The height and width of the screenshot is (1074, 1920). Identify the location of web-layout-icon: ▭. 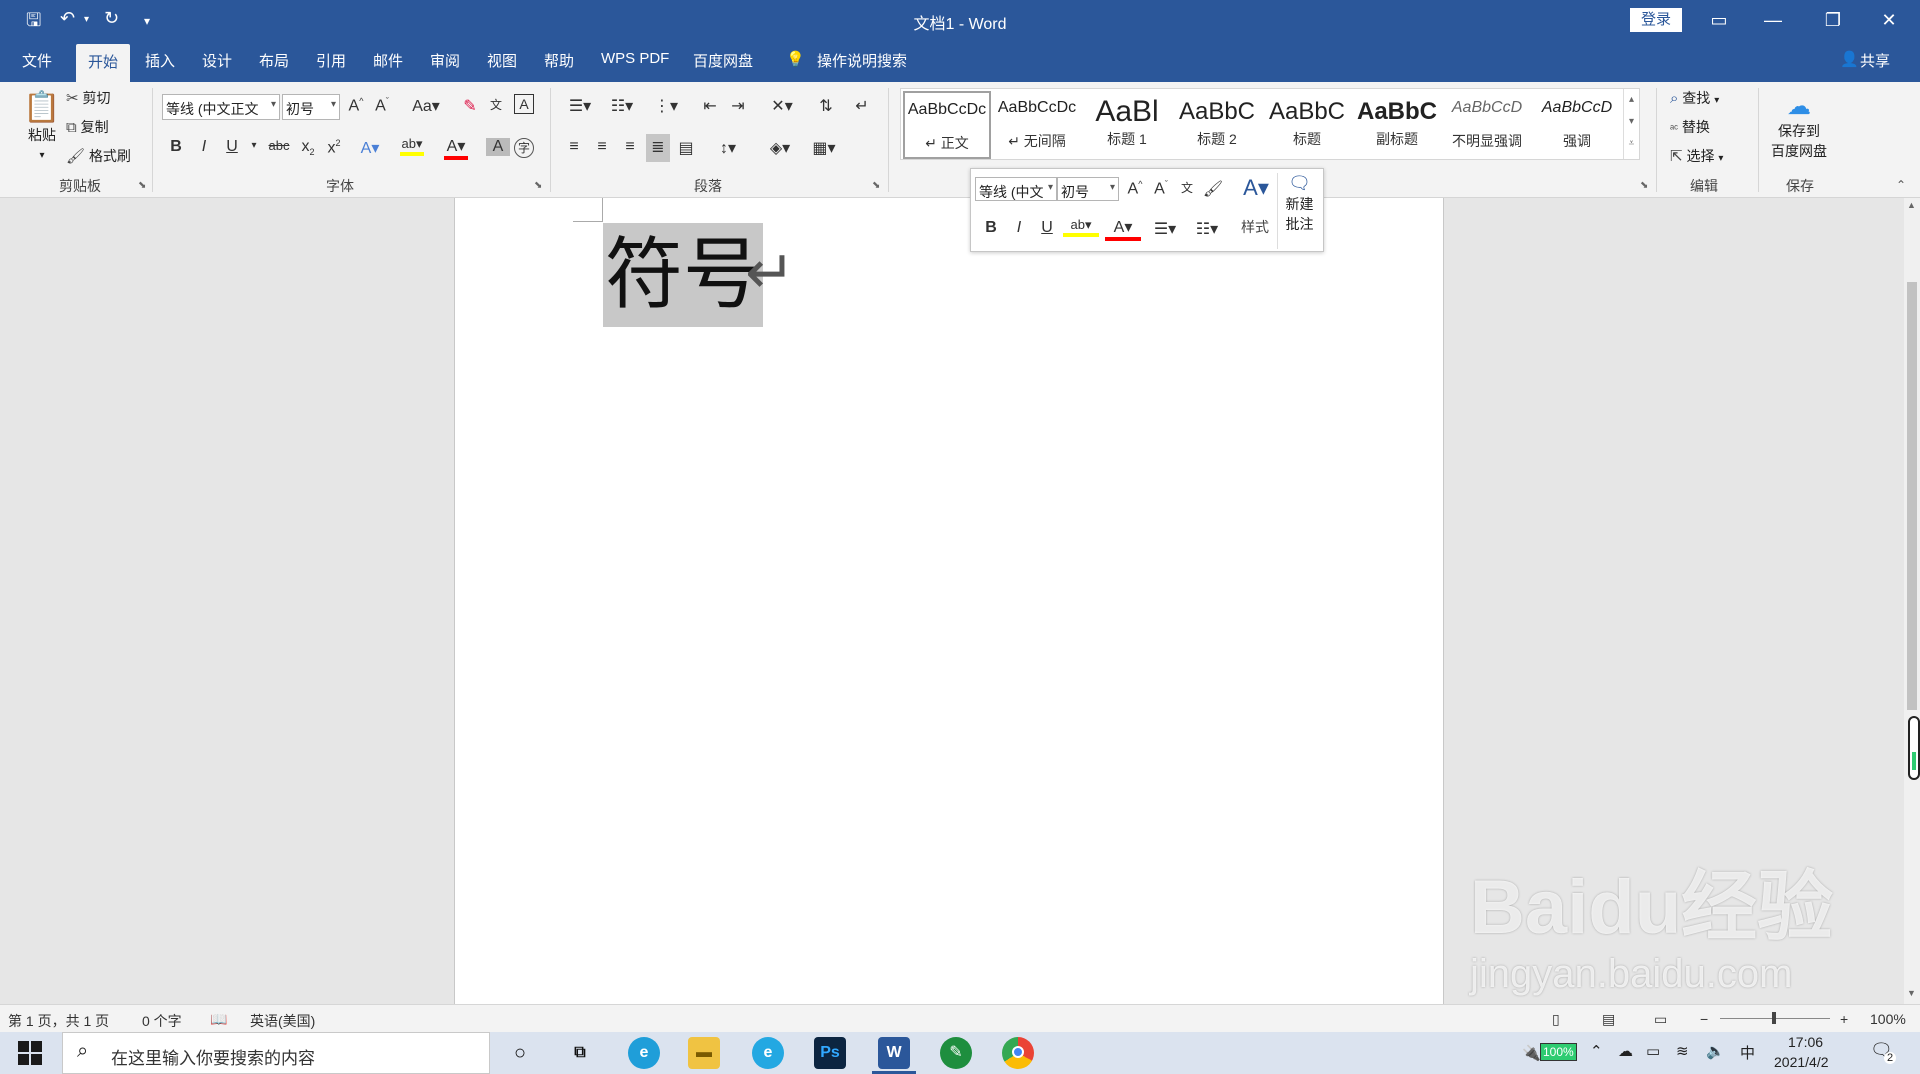
(1660, 1019).